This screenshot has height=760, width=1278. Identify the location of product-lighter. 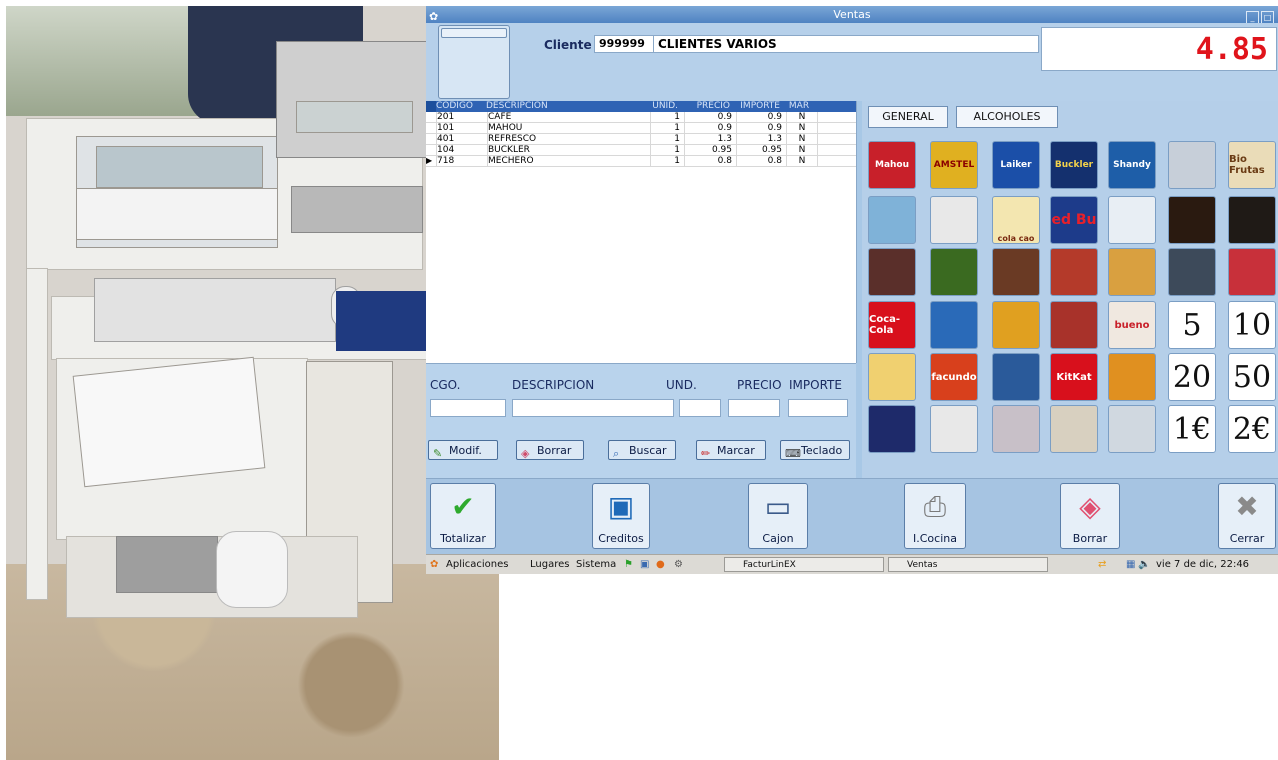
(954, 429).